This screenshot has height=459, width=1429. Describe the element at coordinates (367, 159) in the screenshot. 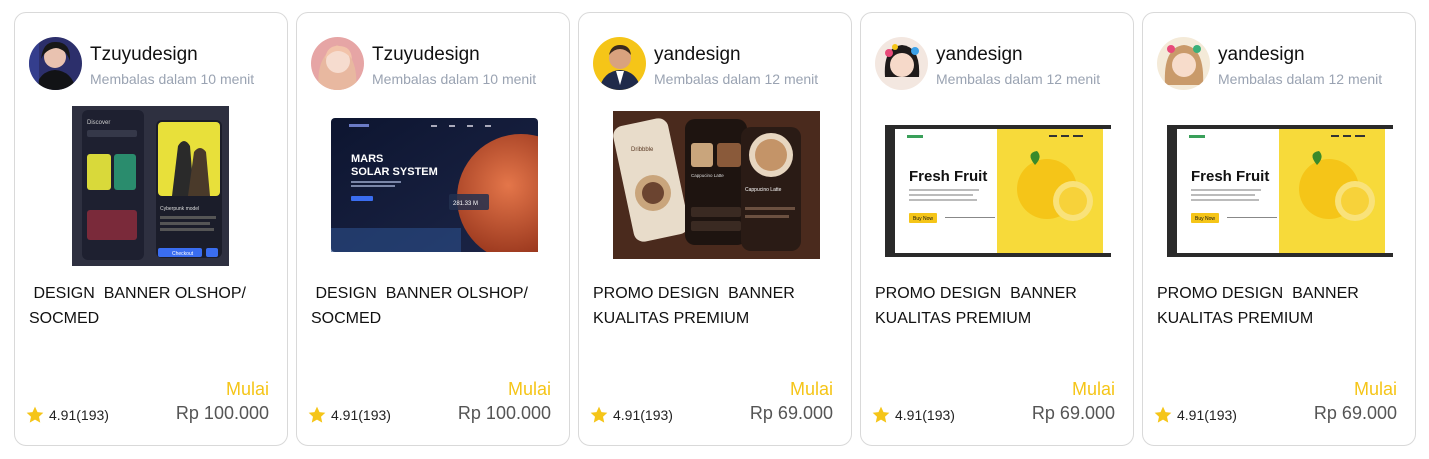

I see `thumb-headline-1: MARS` at that location.